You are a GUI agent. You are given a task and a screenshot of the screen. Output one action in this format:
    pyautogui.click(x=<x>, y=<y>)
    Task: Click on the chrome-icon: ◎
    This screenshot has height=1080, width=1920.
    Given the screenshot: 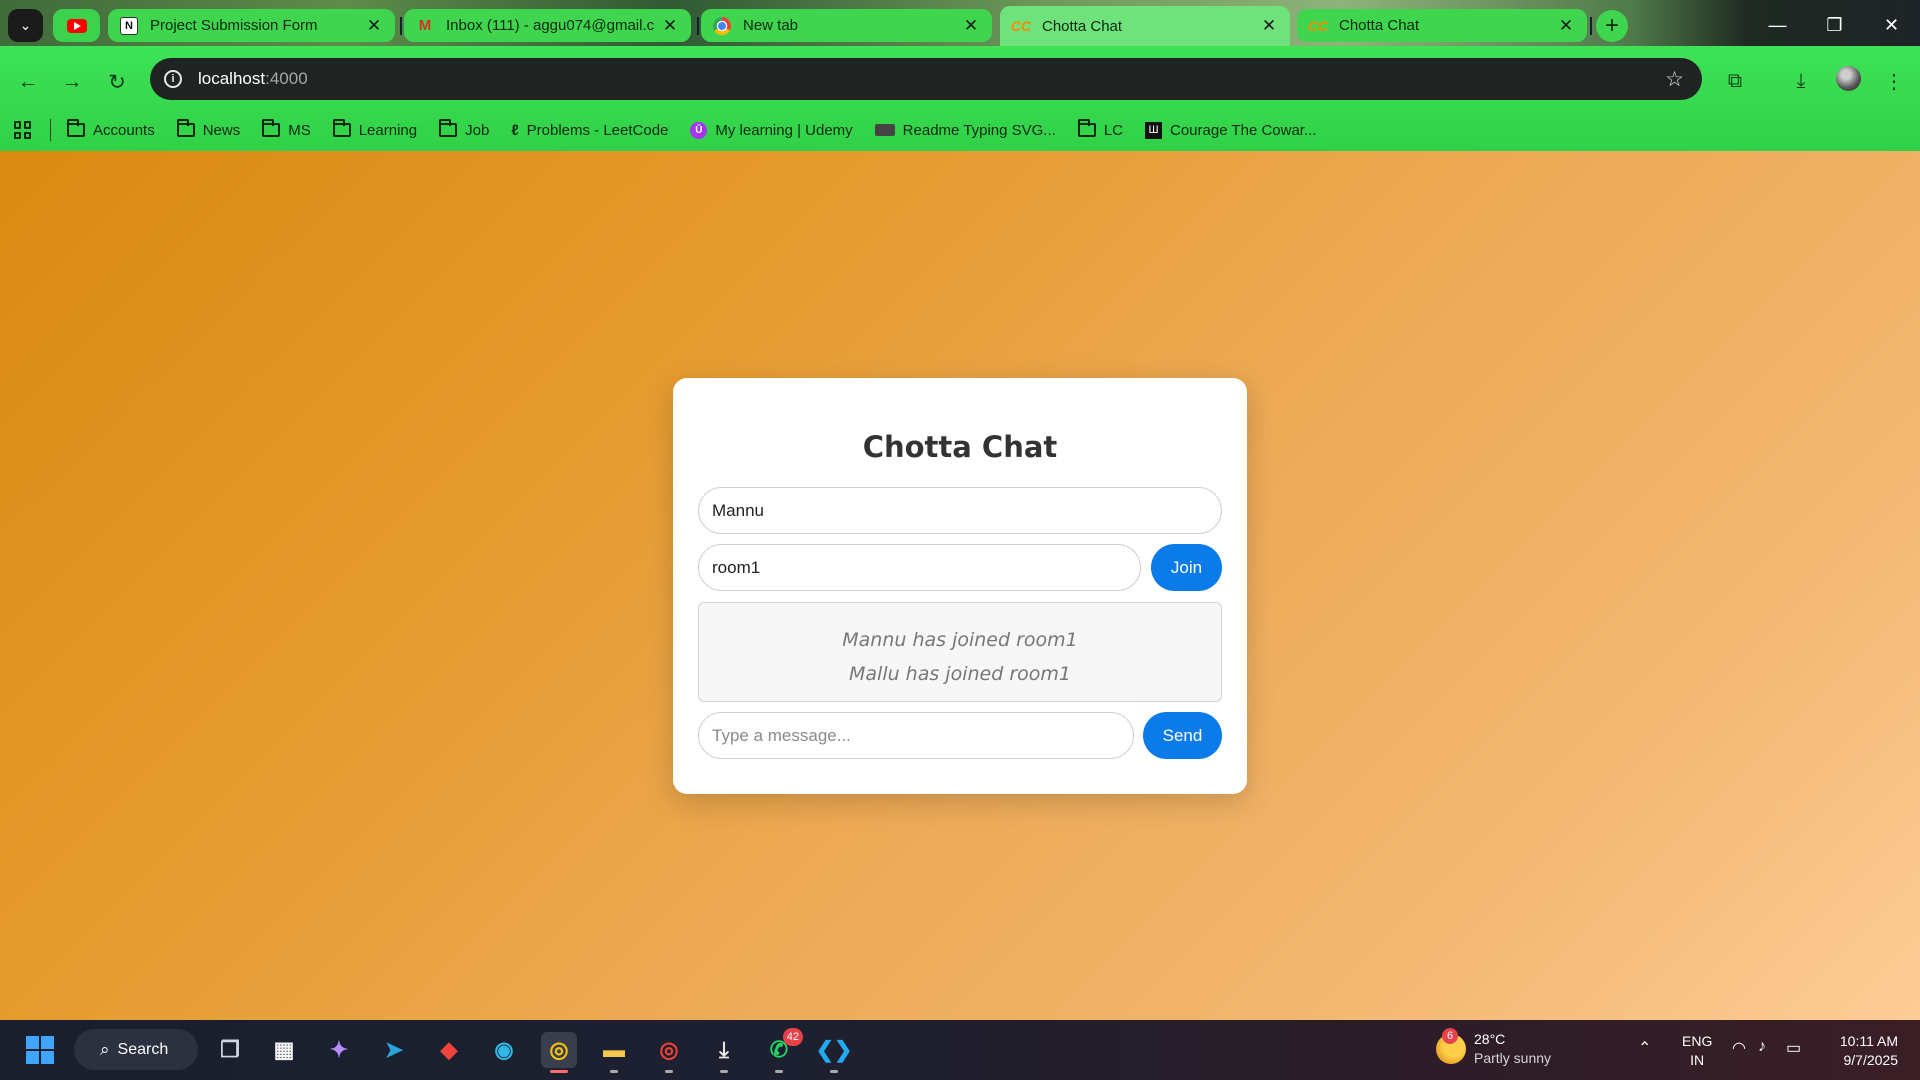 What is the action you would take?
    pyautogui.click(x=669, y=1049)
    